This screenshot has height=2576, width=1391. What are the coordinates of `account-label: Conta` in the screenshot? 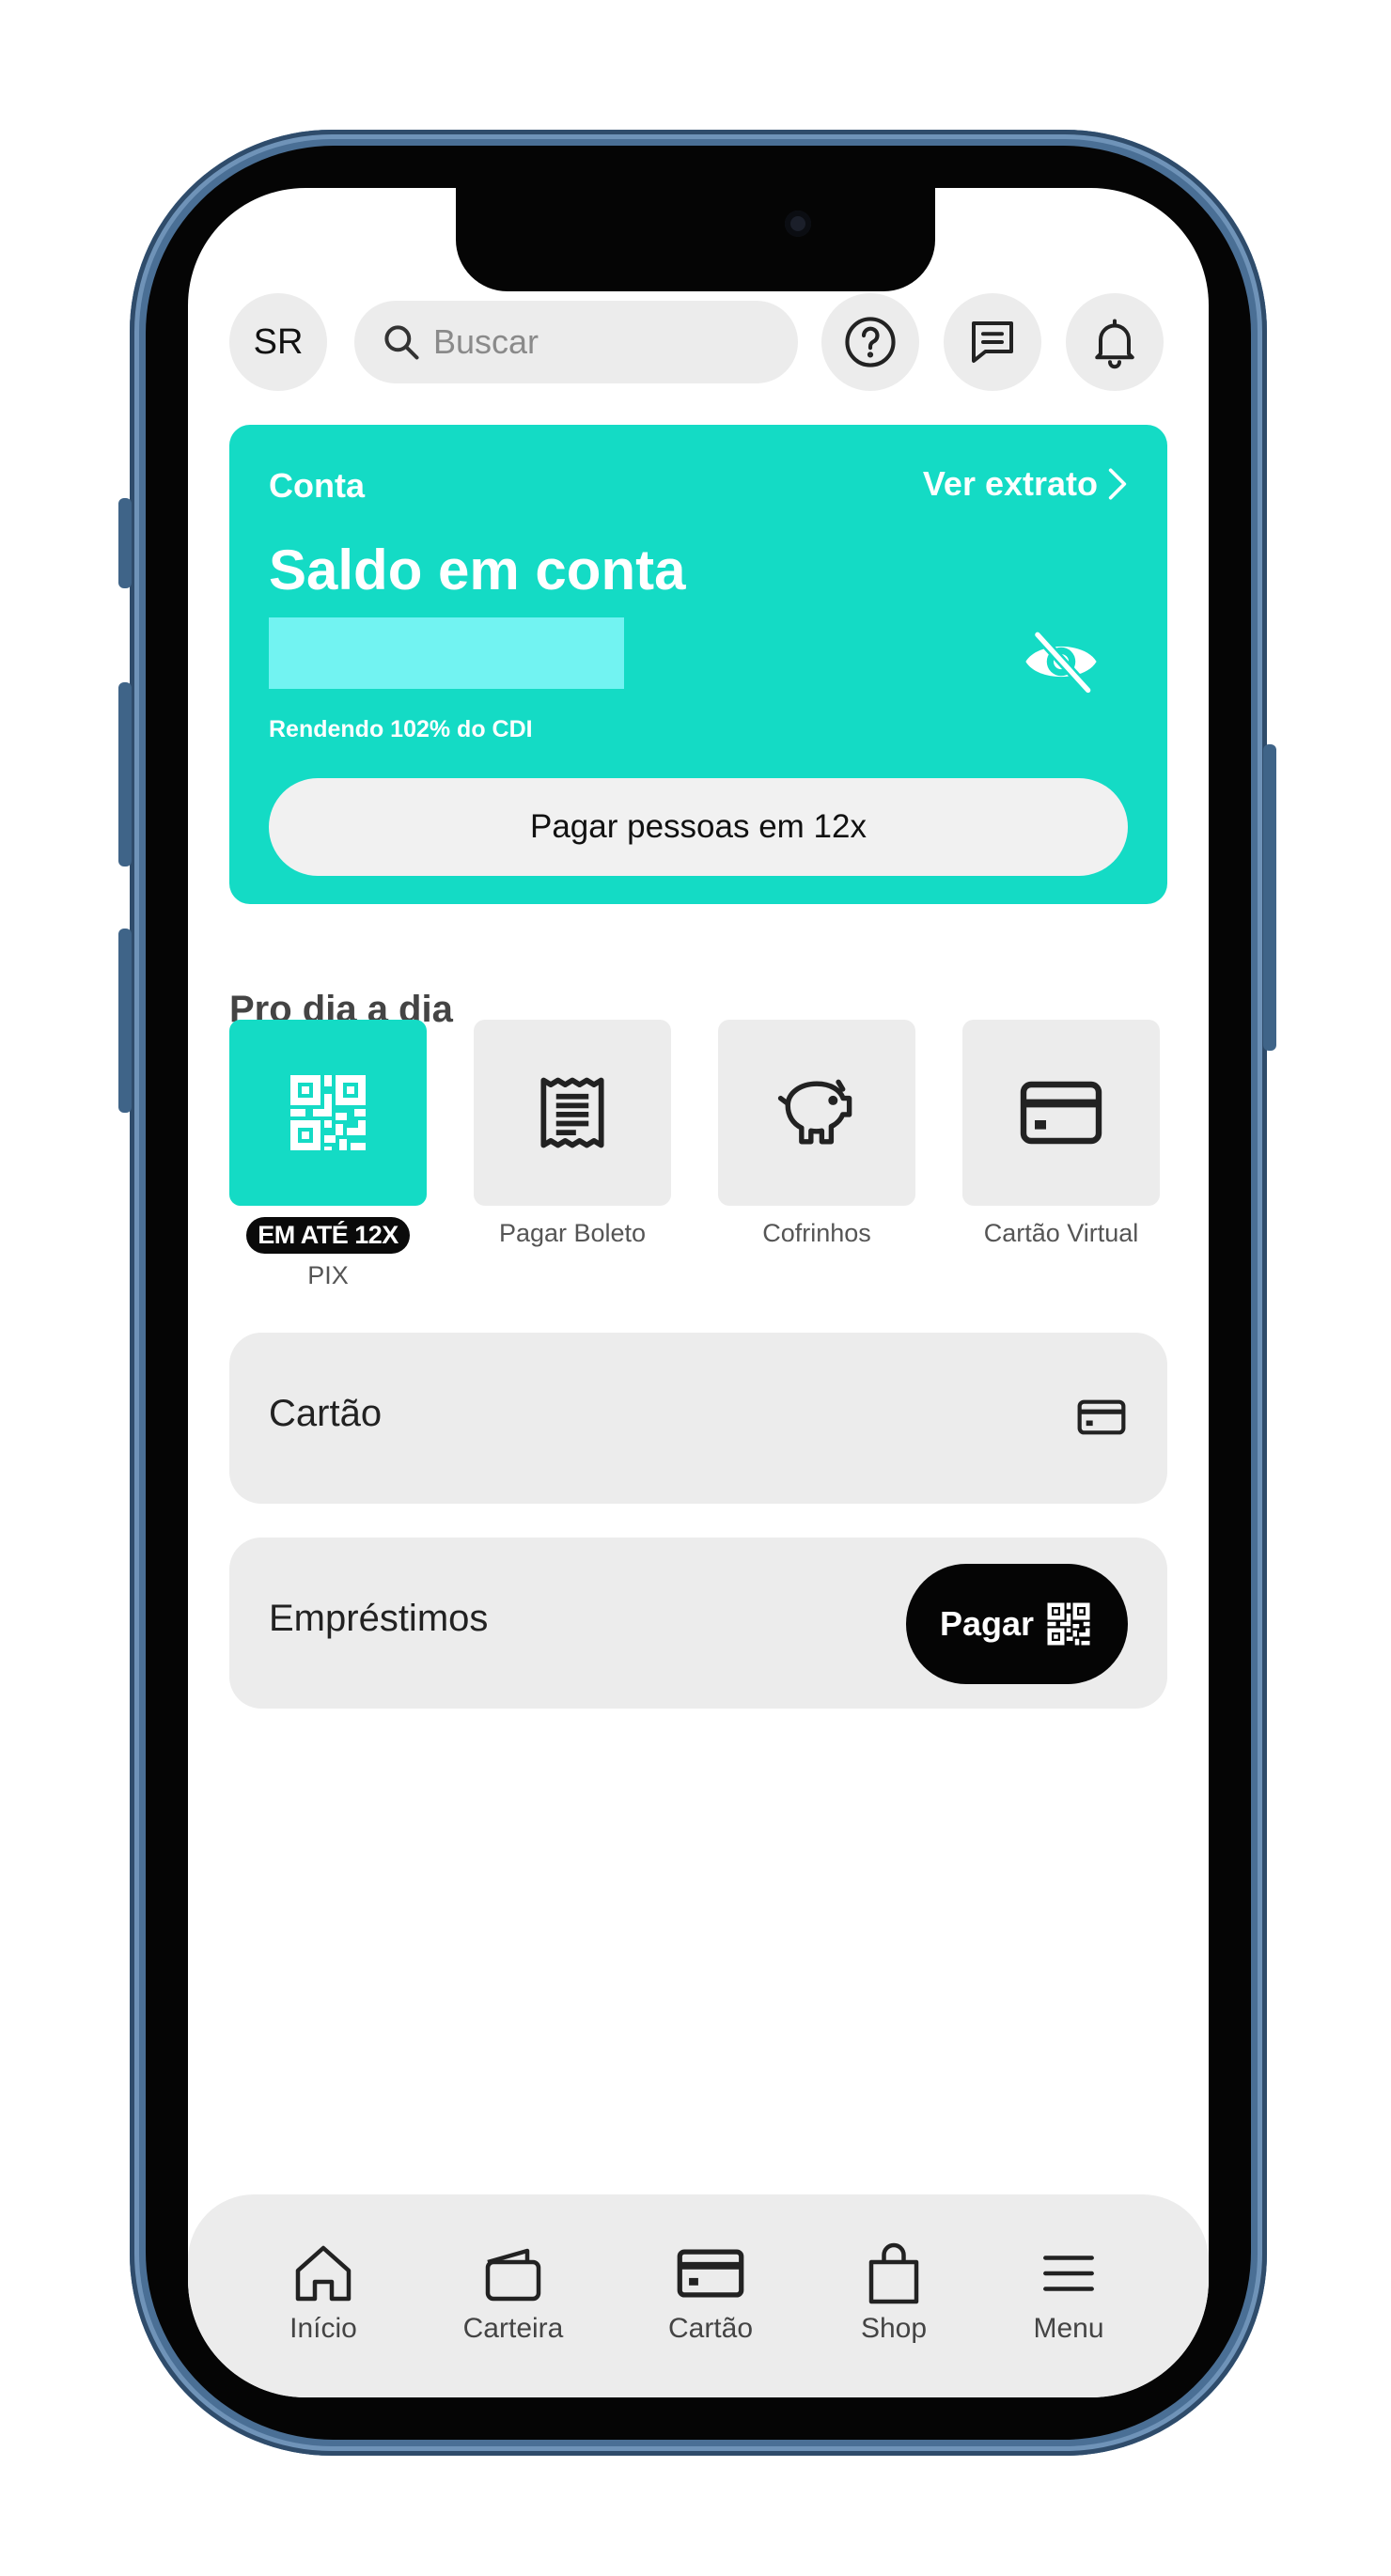 It's located at (317, 485).